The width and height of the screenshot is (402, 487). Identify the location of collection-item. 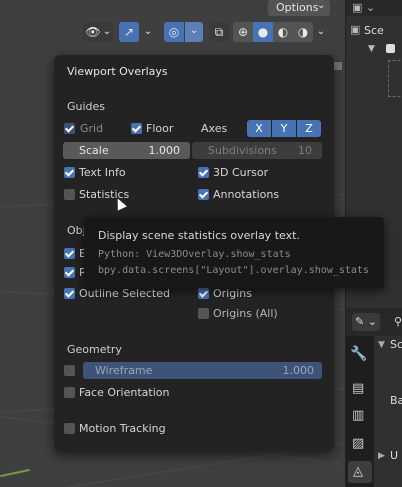
(395, 78).